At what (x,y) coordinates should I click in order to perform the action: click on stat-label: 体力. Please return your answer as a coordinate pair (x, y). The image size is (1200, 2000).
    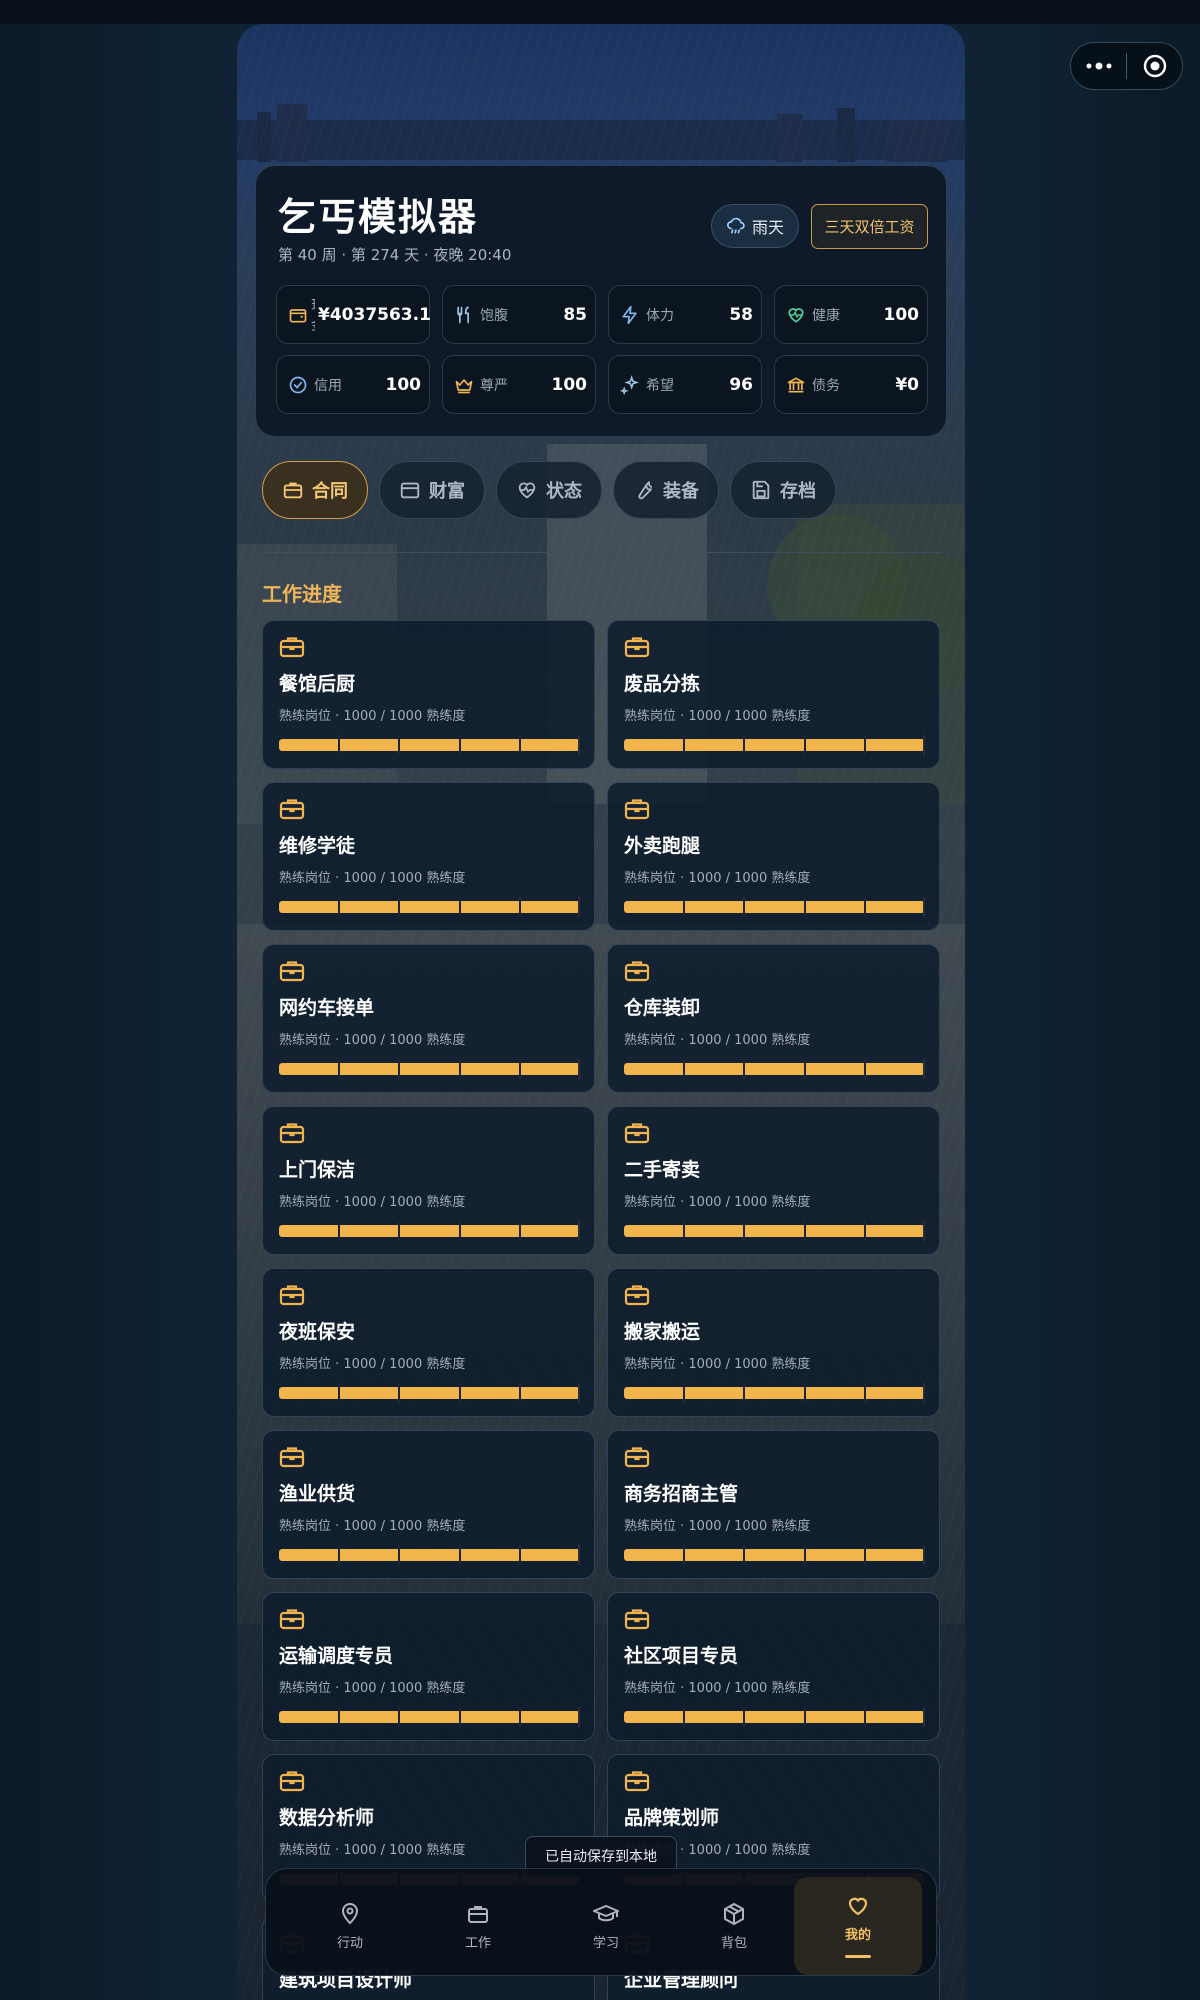
    Looking at the image, I should click on (660, 315).